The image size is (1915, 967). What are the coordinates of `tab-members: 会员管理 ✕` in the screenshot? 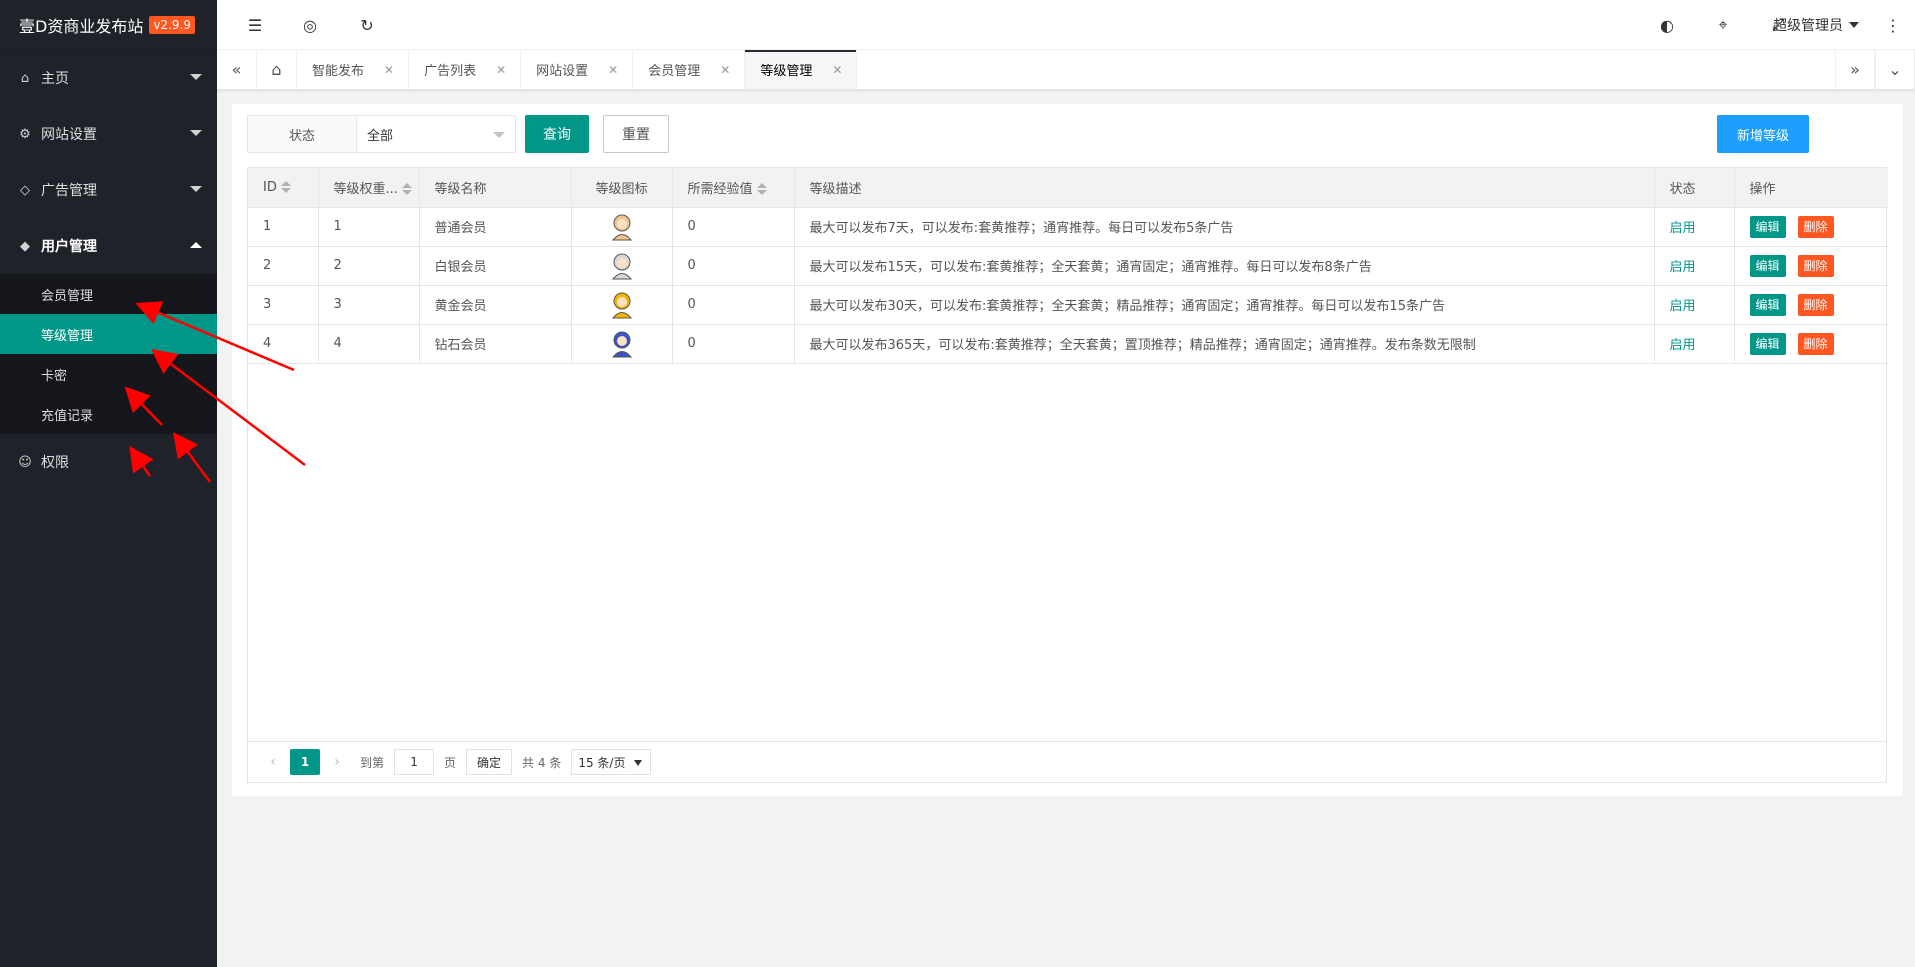 It's located at (689, 69).